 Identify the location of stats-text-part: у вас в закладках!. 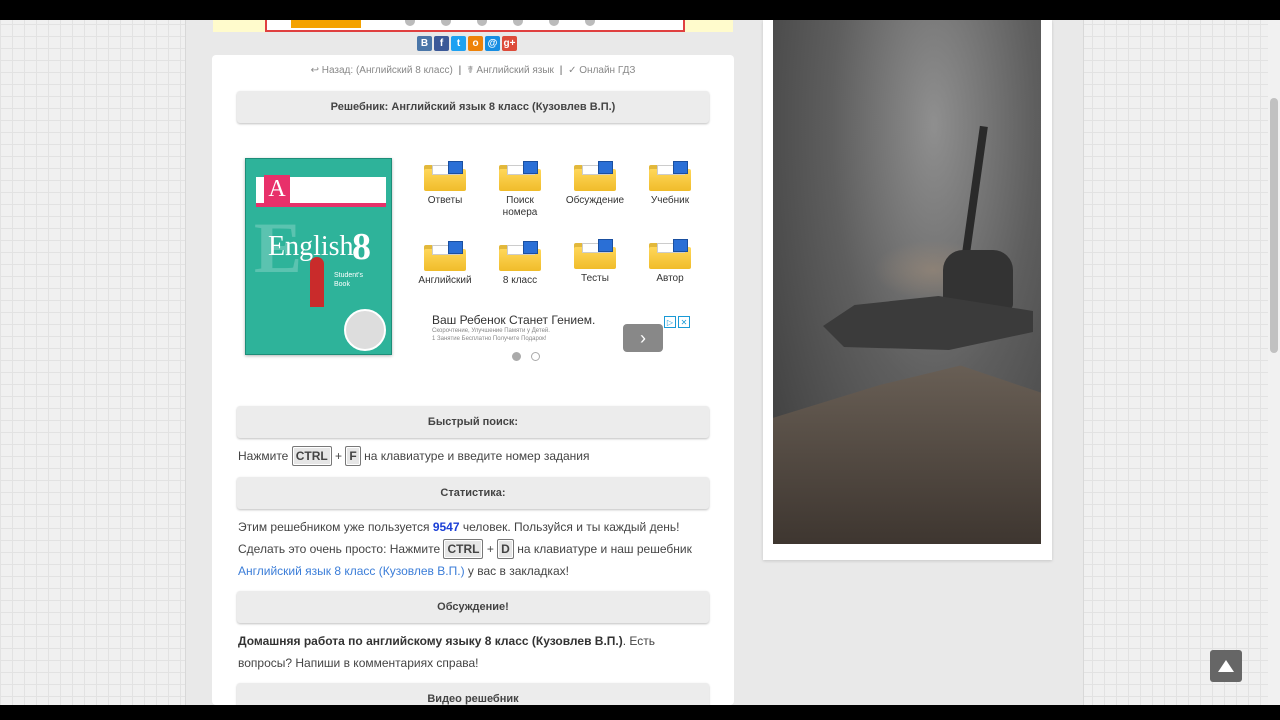
(518, 571).